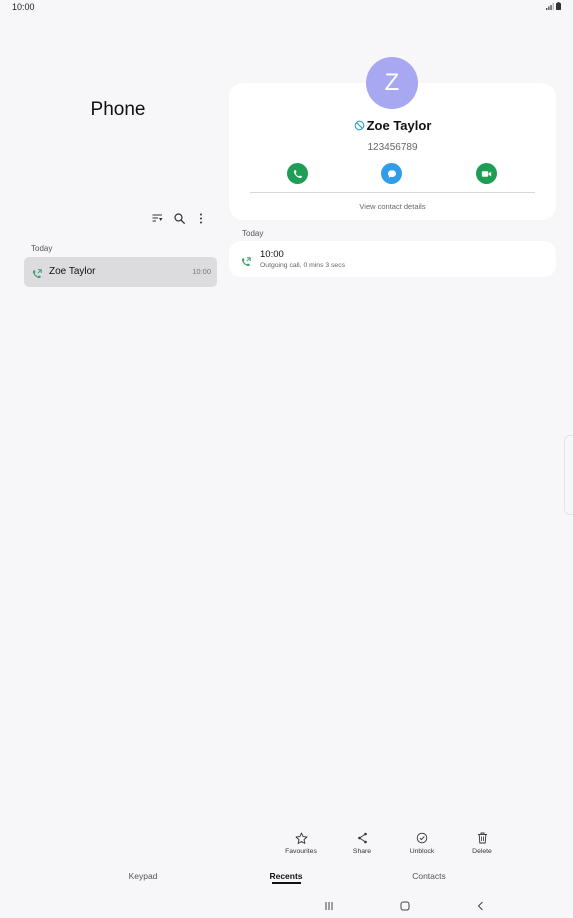 This screenshot has width=573, height=918. I want to click on favourites-button: Favourites, so click(301, 843).